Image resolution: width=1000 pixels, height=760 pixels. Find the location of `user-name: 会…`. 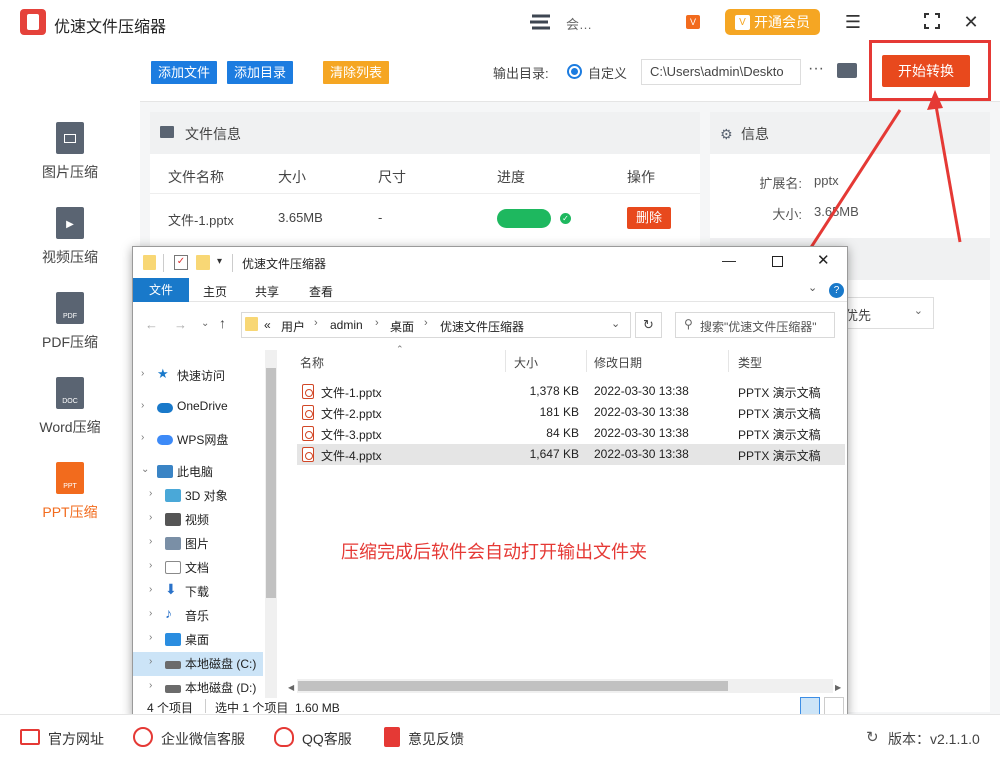

user-name: 会… is located at coordinates (579, 23).